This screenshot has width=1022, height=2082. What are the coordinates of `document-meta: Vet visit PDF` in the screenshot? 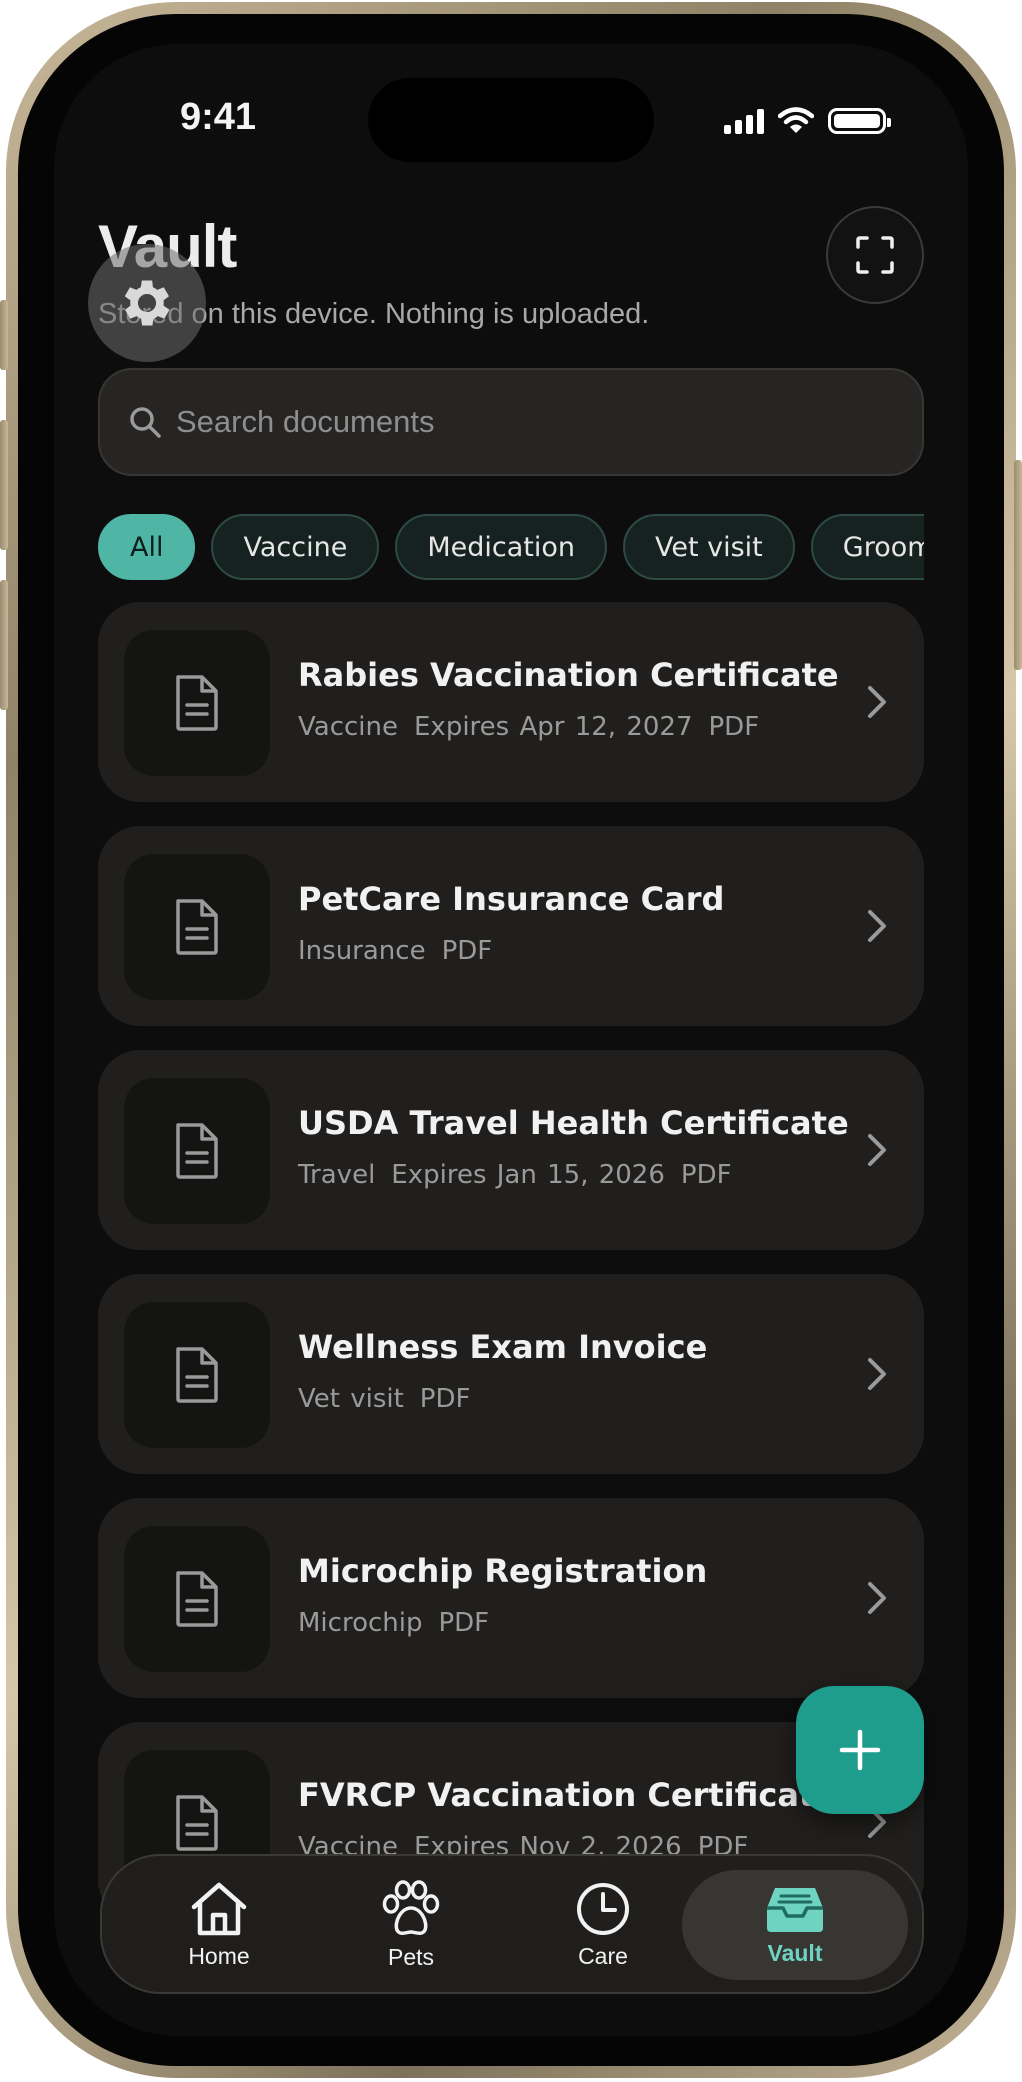 It's located at (392, 1399).